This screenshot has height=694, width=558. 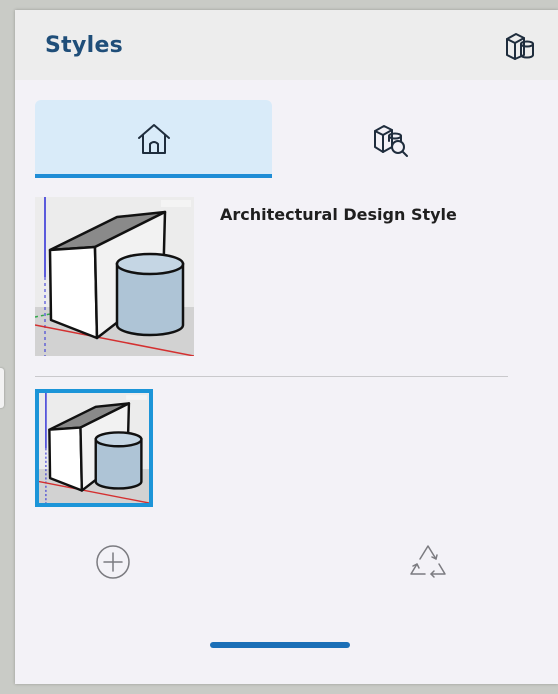 I want to click on side-drawer-handle, so click(x=2, y=388).